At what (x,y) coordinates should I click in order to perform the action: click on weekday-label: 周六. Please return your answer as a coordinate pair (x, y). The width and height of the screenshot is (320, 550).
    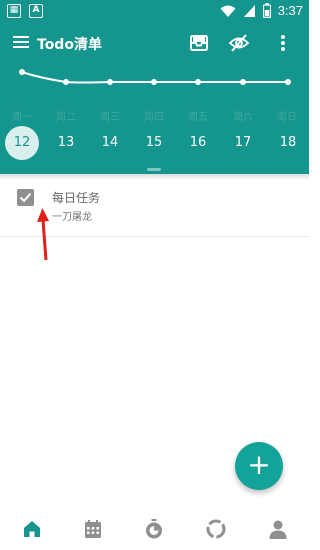
    Looking at the image, I should click on (243, 117).